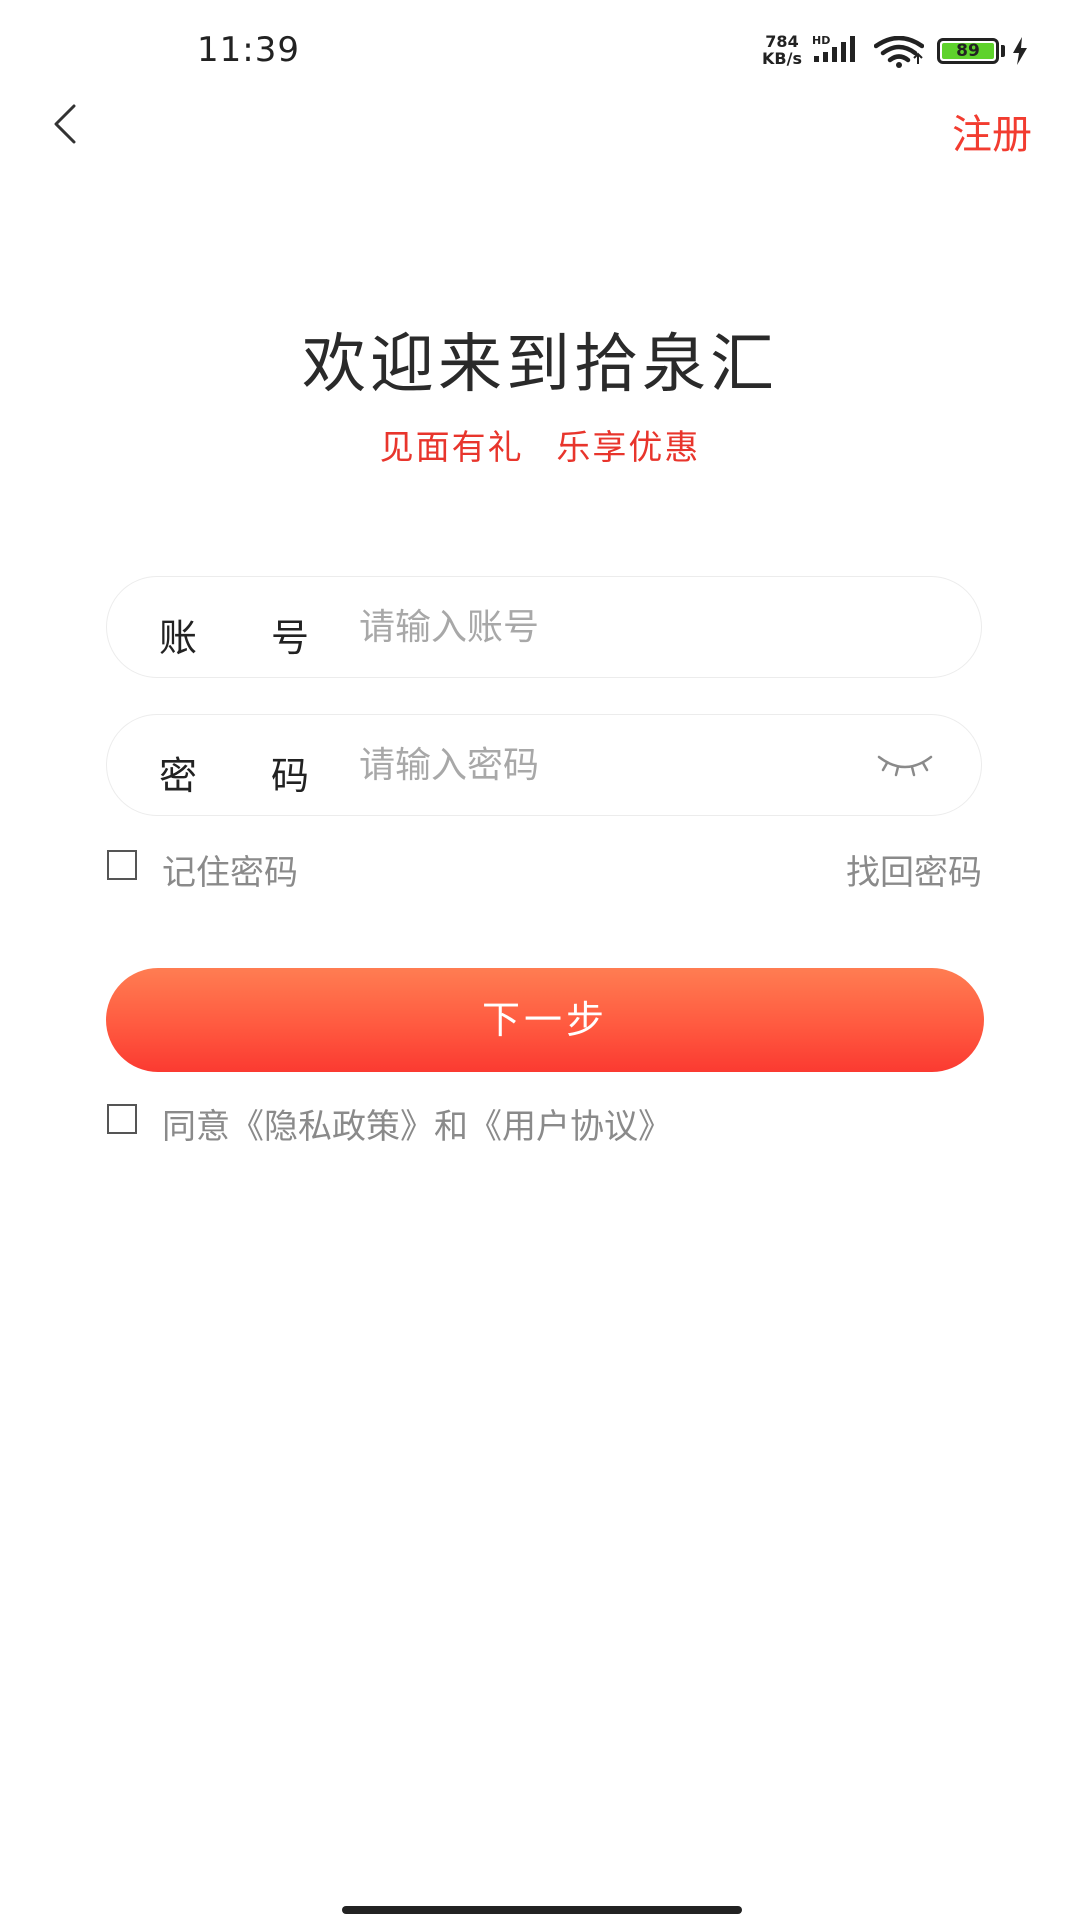 This screenshot has width=1080, height=1920. What do you see at coordinates (230, 869) in the screenshot?
I see `remember-password-label: 记住密码` at bounding box center [230, 869].